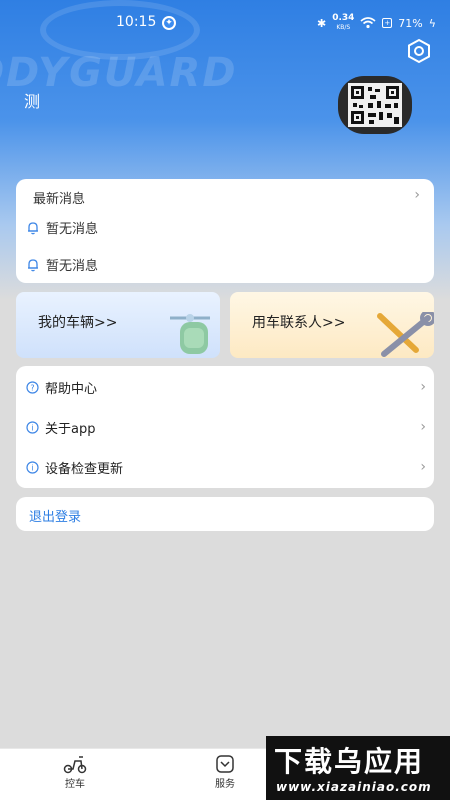 This screenshot has width=450, height=800. I want to click on scooter-icon, so click(75, 765).